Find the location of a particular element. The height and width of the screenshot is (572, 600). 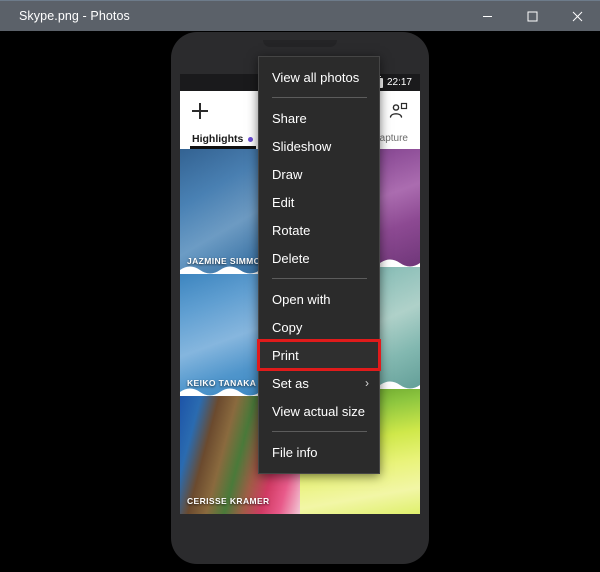

minimize-icon is located at coordinates (487, 16).